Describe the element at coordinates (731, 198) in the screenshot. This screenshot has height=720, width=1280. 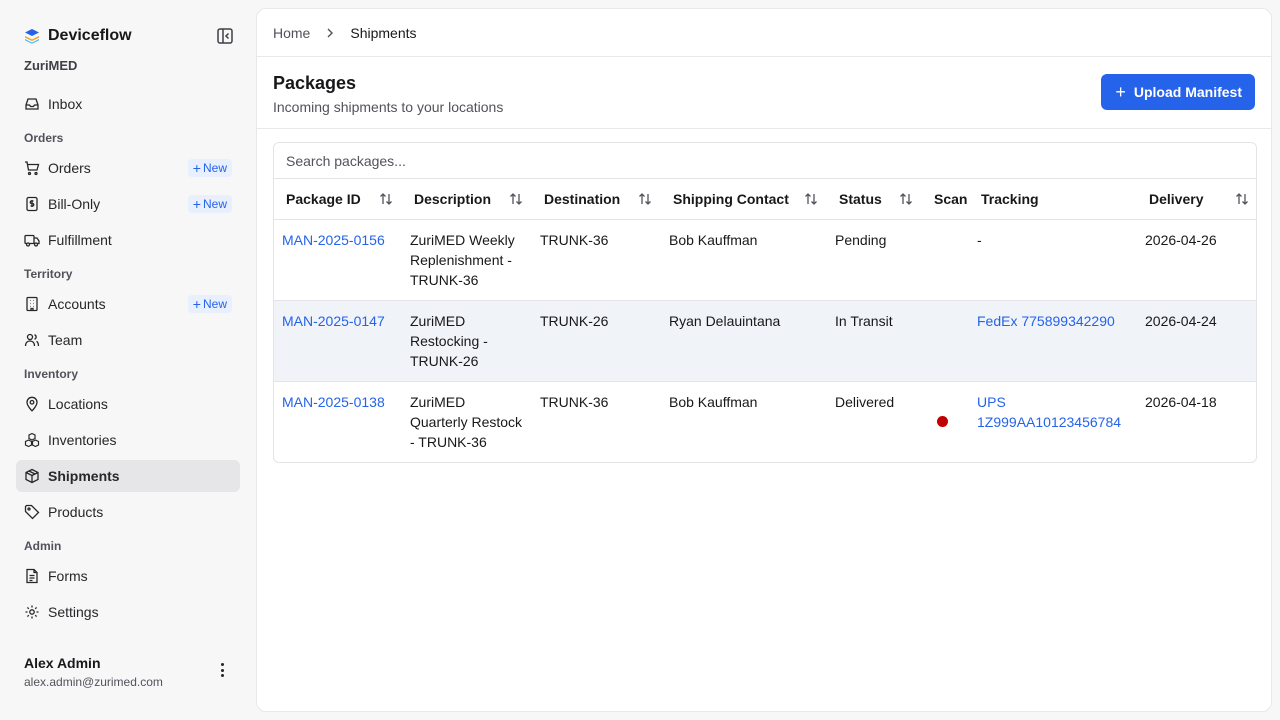
I see `column-label: Shipping Contact` at that location.